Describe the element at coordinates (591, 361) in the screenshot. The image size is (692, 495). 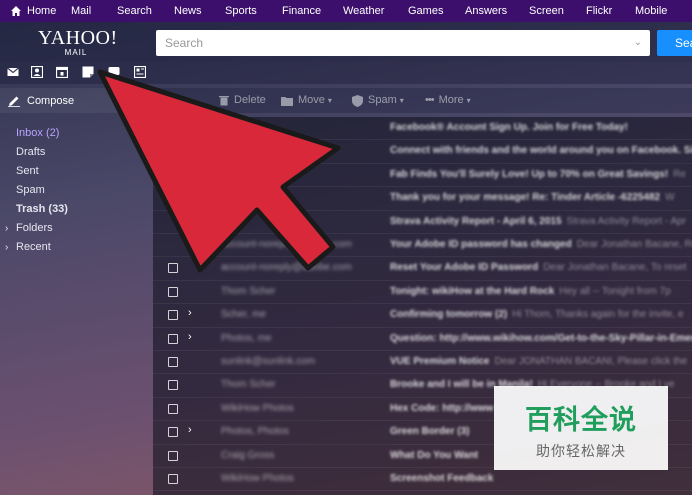
I see `message-preview: Dear JONATHAN BACANI, Please click the` at that location.